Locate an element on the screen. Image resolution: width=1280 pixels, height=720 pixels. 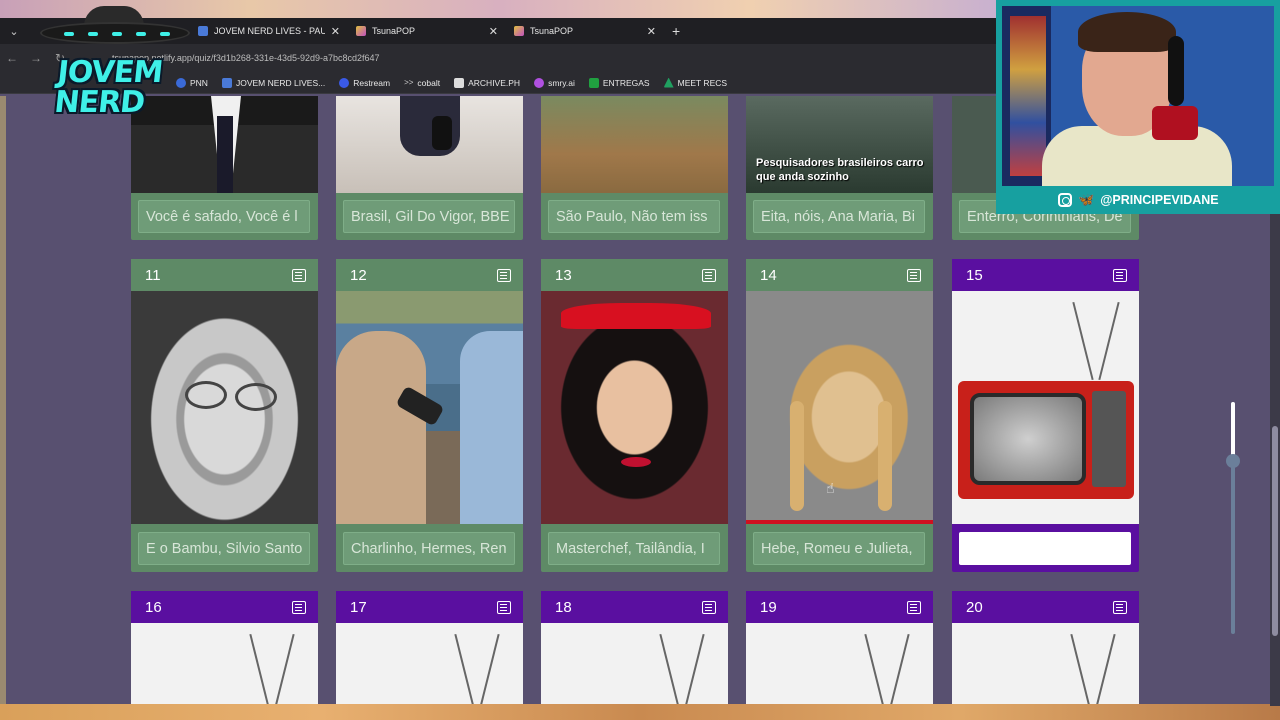
slider-fill is located at coordinates (1233, 432).